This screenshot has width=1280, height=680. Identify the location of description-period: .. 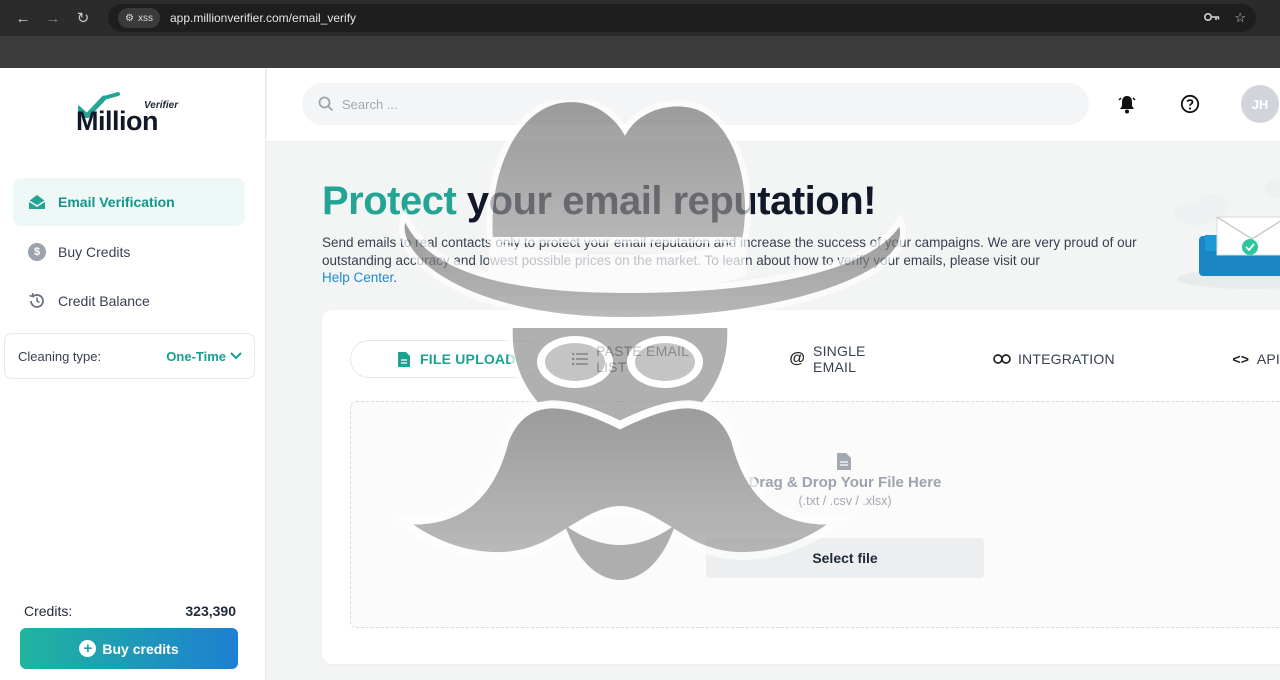
(395, 277).